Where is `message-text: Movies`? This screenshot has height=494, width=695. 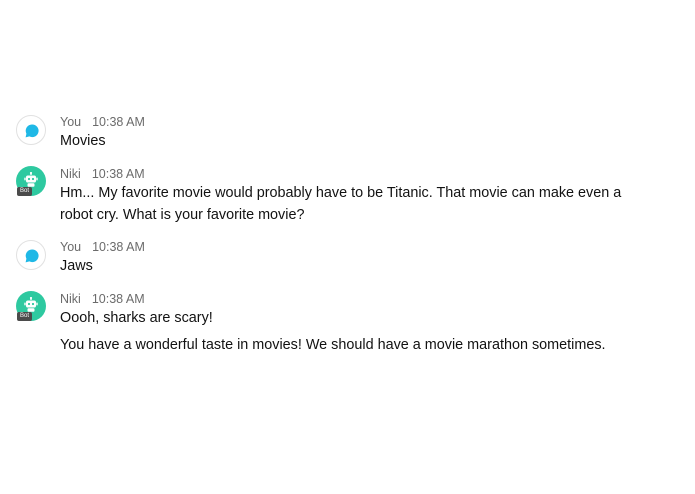
message-text: Movies is located at coordinates (83, 141).